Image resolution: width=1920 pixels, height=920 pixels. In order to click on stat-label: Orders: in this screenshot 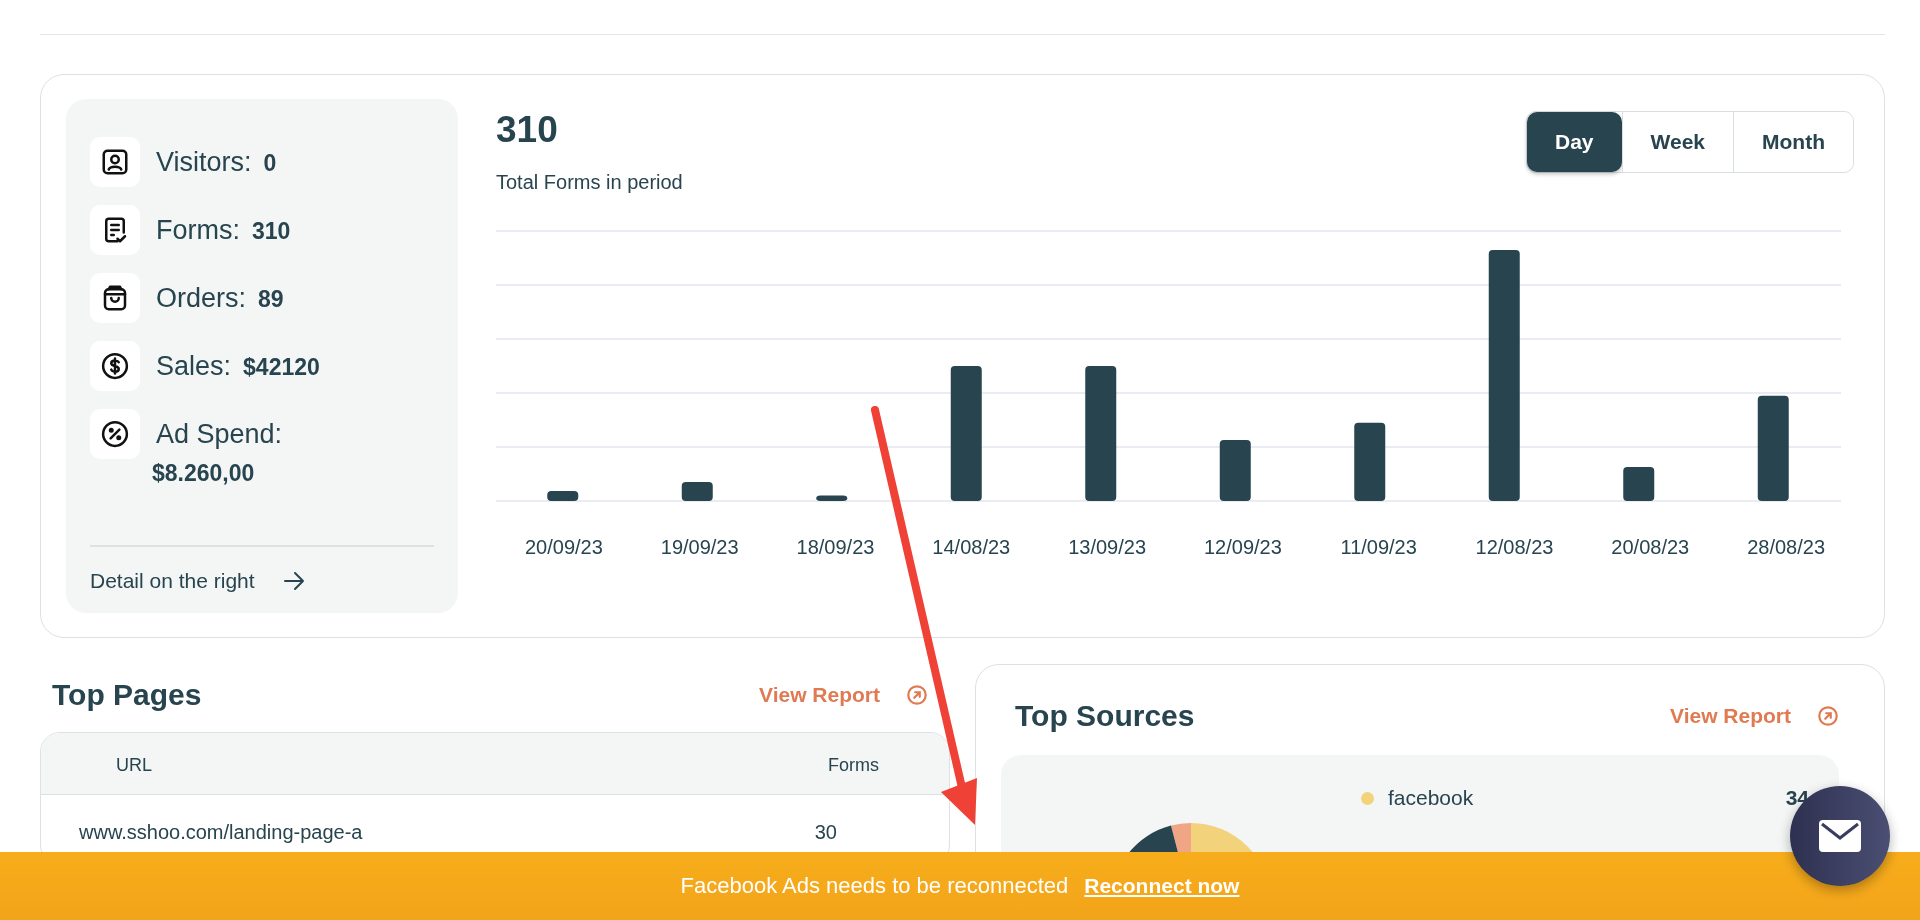, I will do `click(201, 298)`.